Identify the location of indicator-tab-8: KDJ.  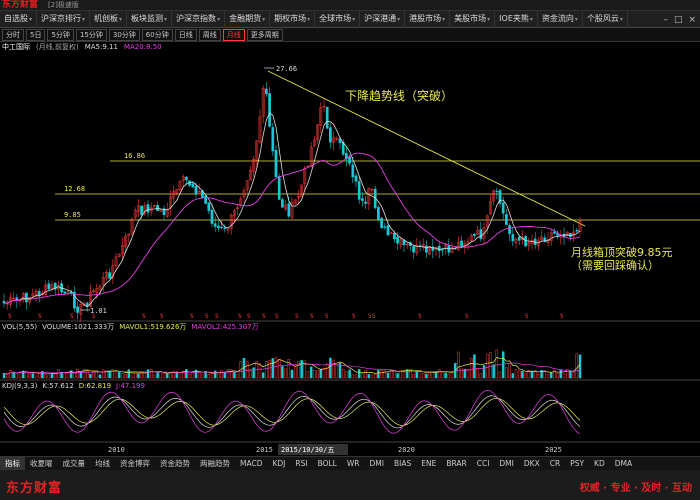
(278, 464).